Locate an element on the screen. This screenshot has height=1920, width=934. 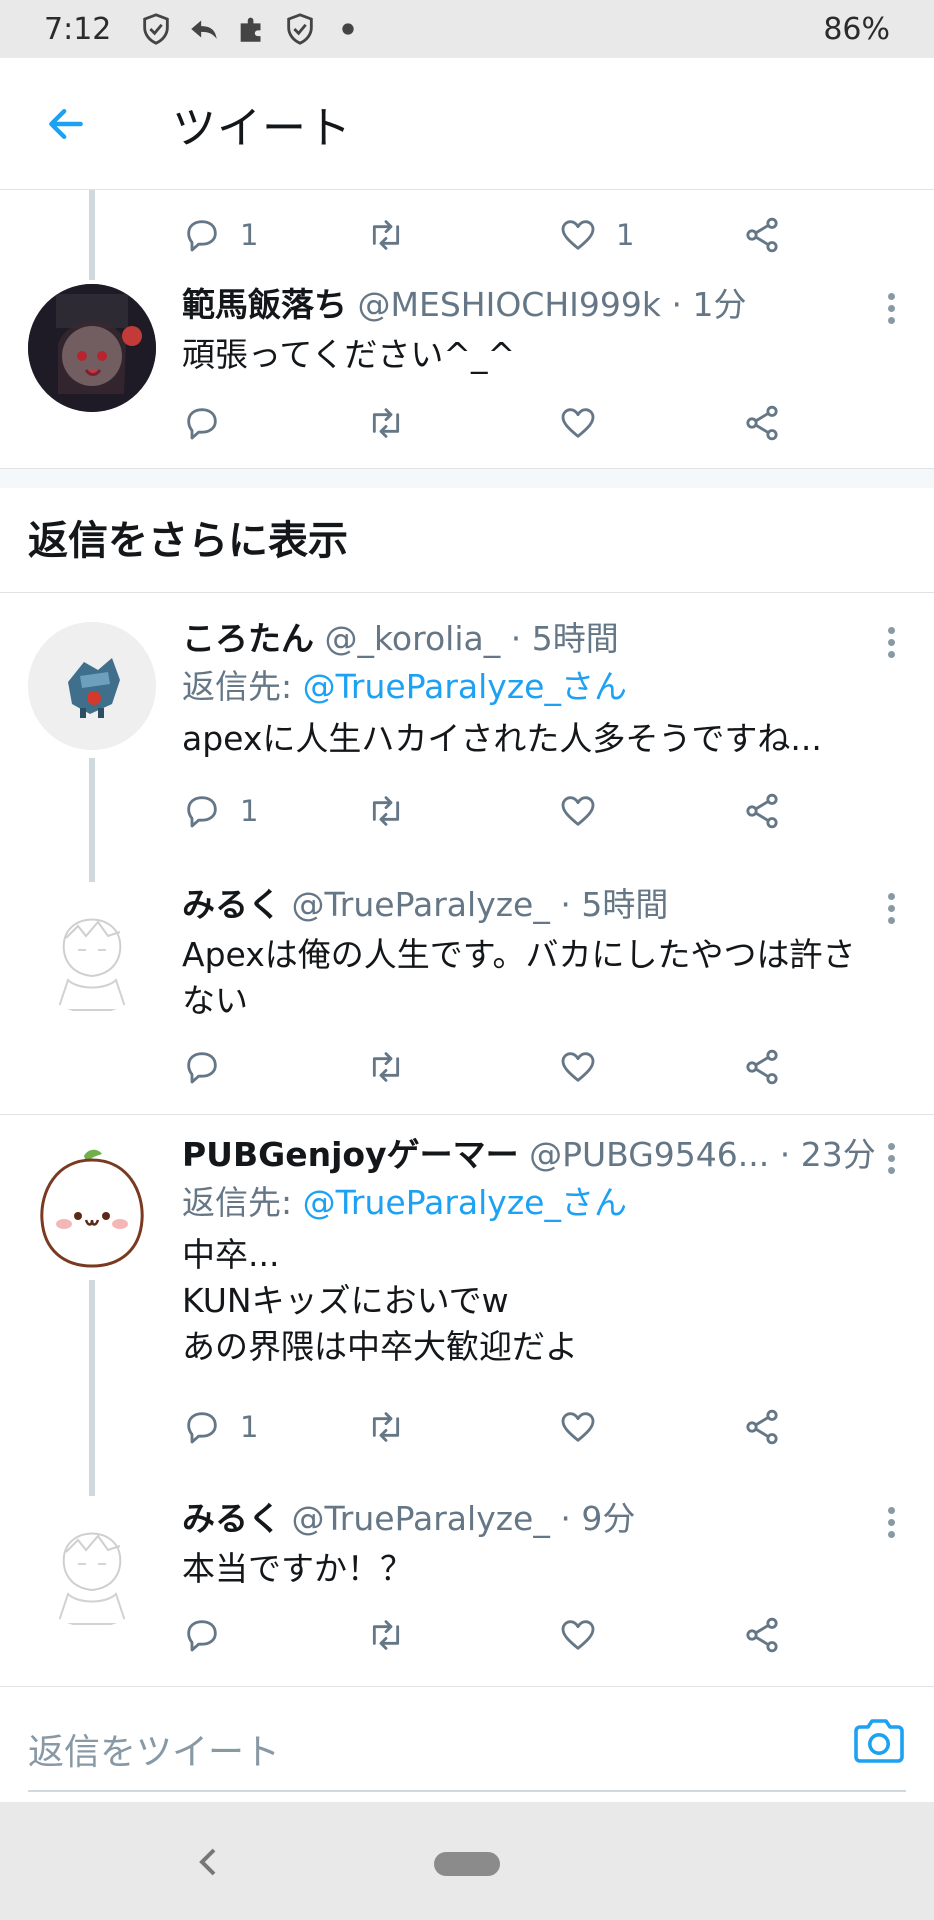
user-name: 範馬飯落ち is located at coordinates (264, 304).